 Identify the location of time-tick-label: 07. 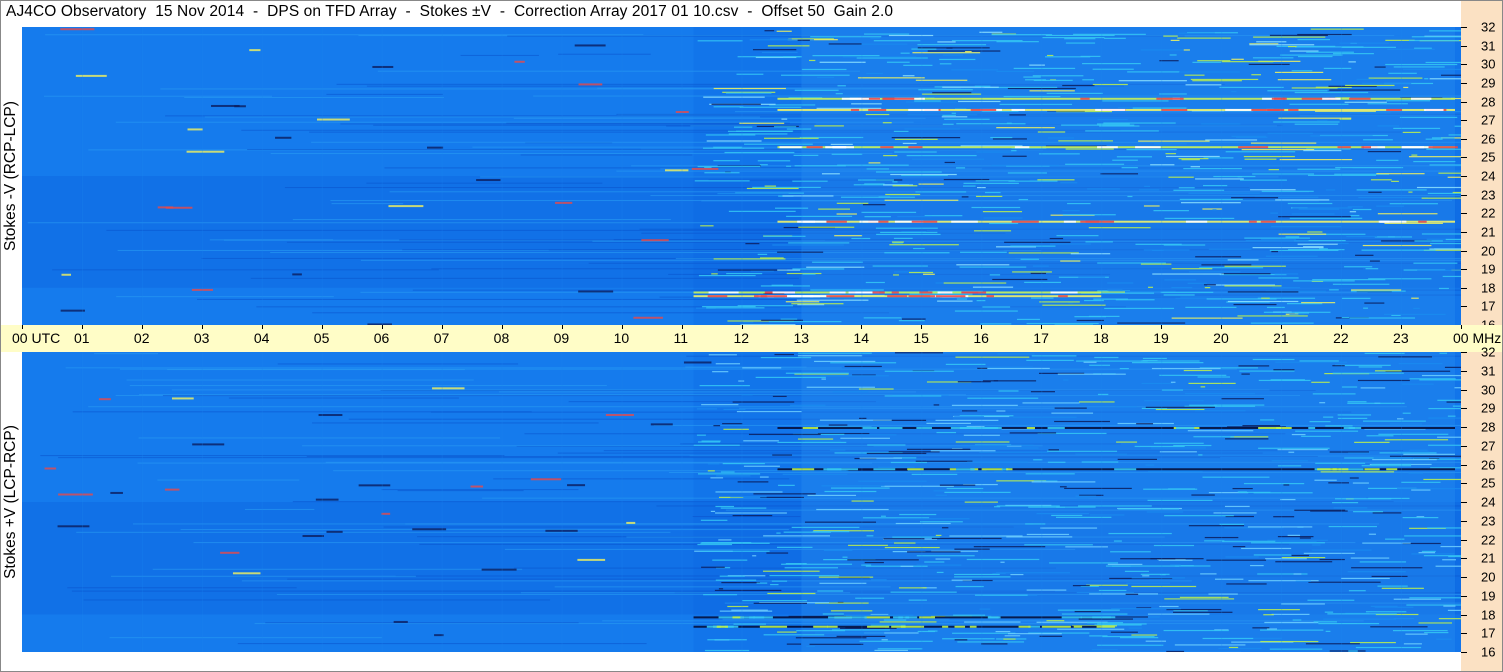
(441, 338).